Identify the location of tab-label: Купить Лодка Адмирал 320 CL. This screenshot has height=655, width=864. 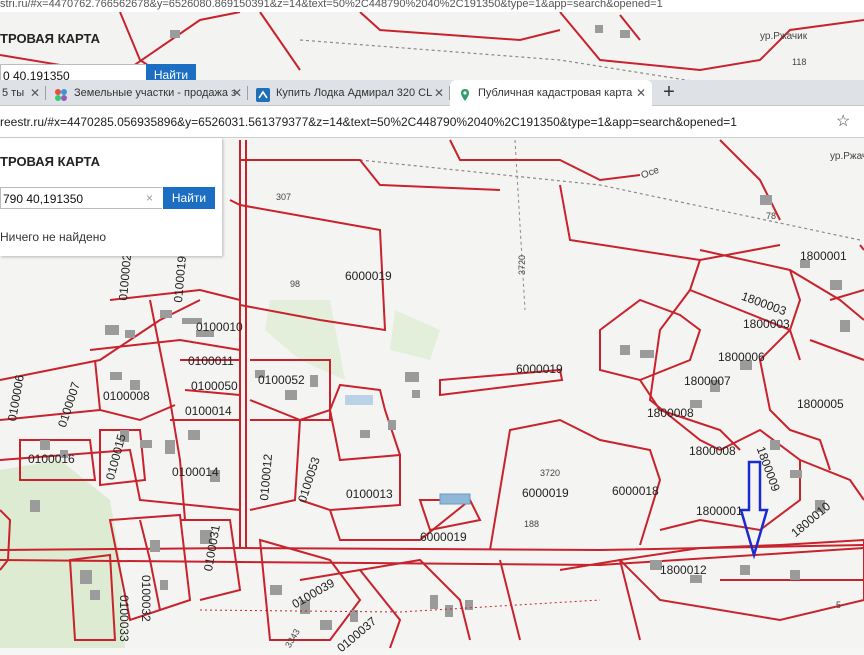
(354, 93).